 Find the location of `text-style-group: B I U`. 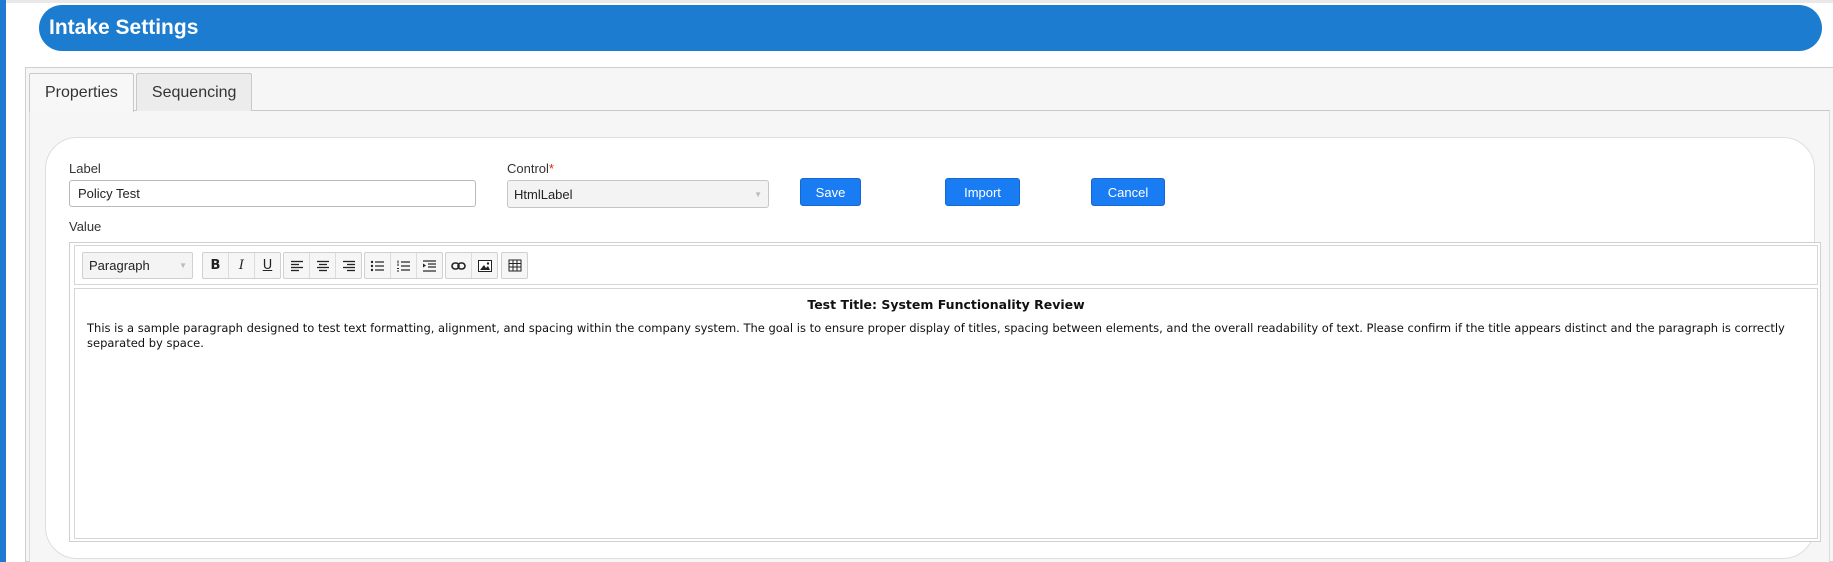

text-style-group: B I U is located at coordinates (241, 265).